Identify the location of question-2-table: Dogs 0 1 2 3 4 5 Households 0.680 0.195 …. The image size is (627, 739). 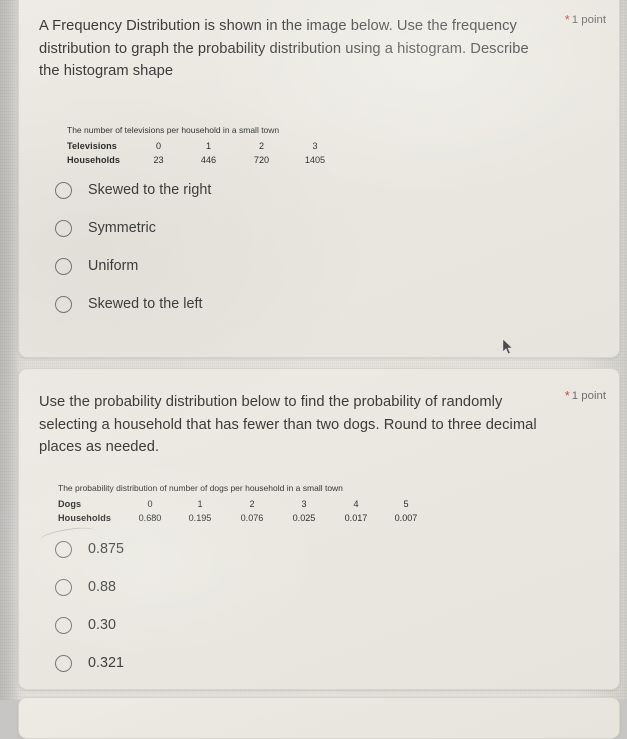
(244, 511).